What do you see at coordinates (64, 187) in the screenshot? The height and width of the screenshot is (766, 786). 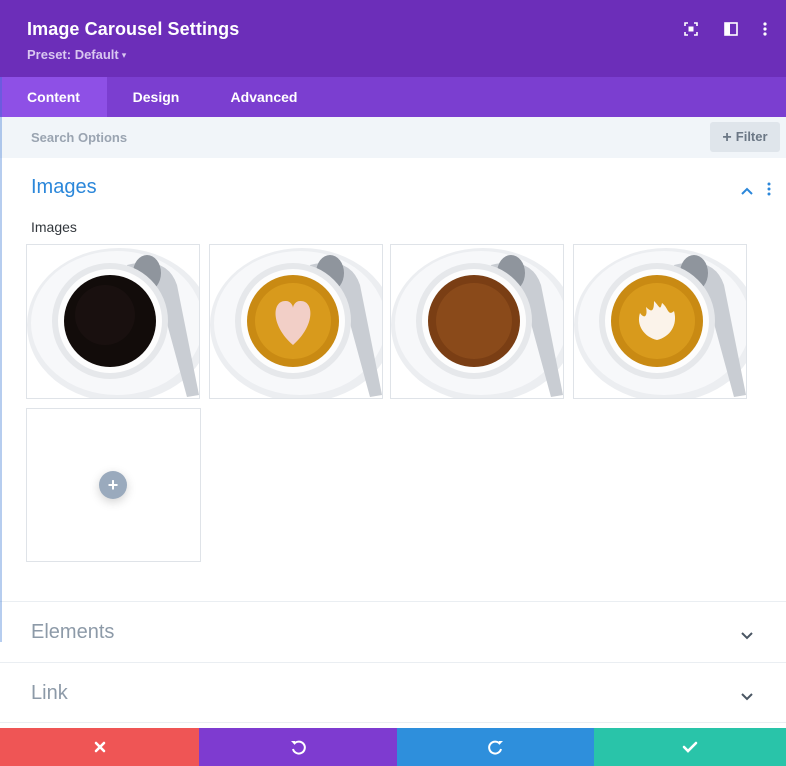 I see `section-title-images: Images` at bounding box center [64, 187].